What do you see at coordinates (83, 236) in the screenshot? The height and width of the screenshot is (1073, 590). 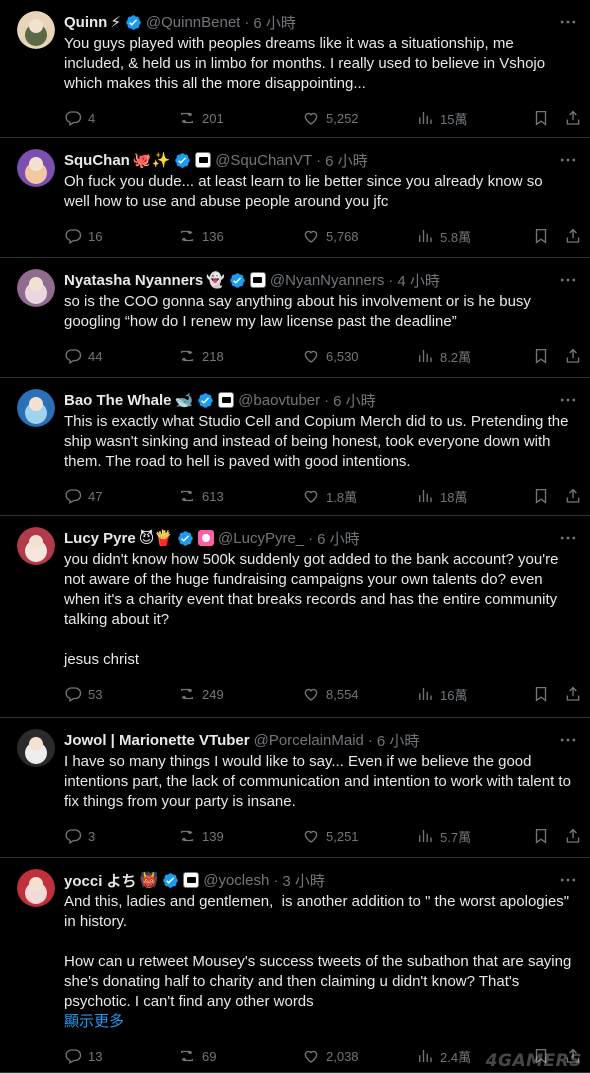 I see `reply-button: 16` at bounding box center [83, 236].